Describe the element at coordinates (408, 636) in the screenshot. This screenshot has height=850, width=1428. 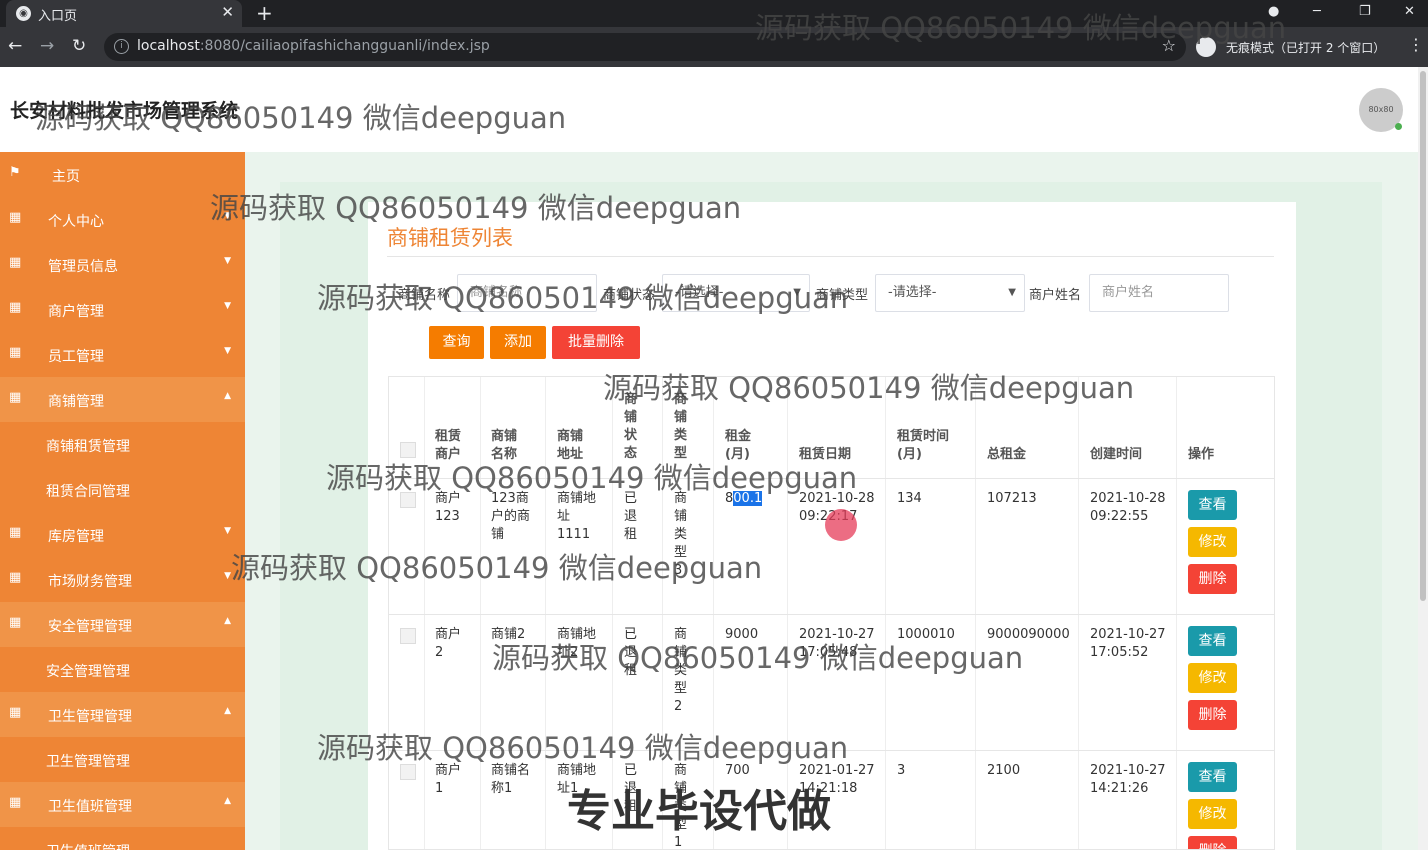
I see `row-checkbox` at that location.